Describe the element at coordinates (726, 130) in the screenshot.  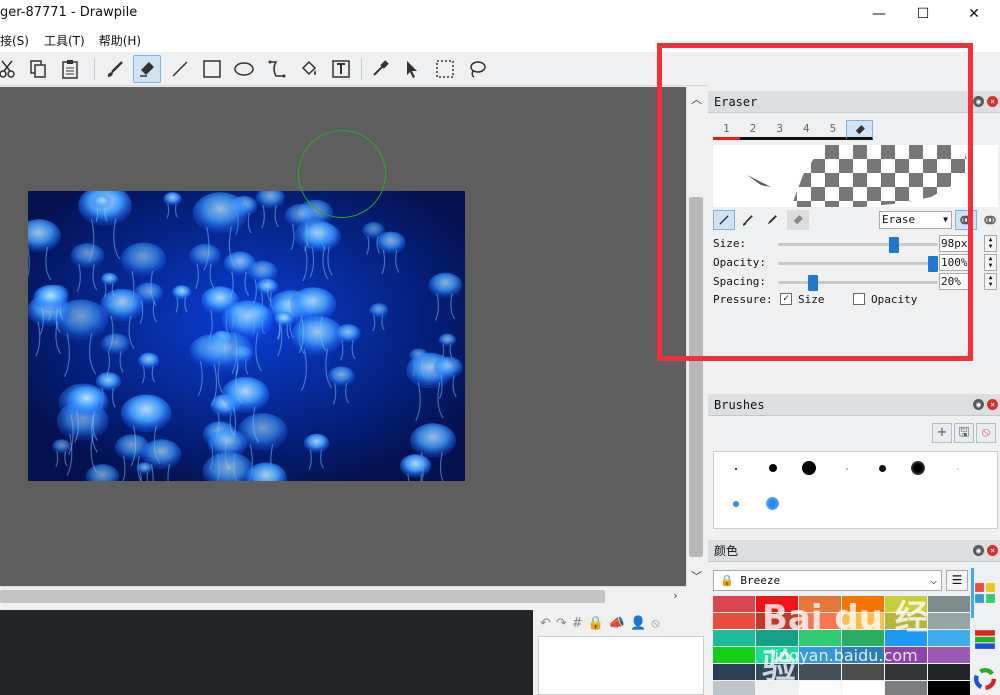
I see `slot-tab-1: 1` at that location.